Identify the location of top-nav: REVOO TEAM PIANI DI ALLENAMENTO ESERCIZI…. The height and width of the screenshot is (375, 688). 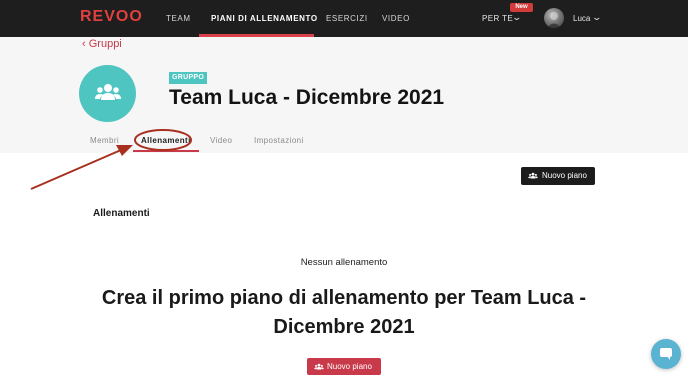
(344, 18).